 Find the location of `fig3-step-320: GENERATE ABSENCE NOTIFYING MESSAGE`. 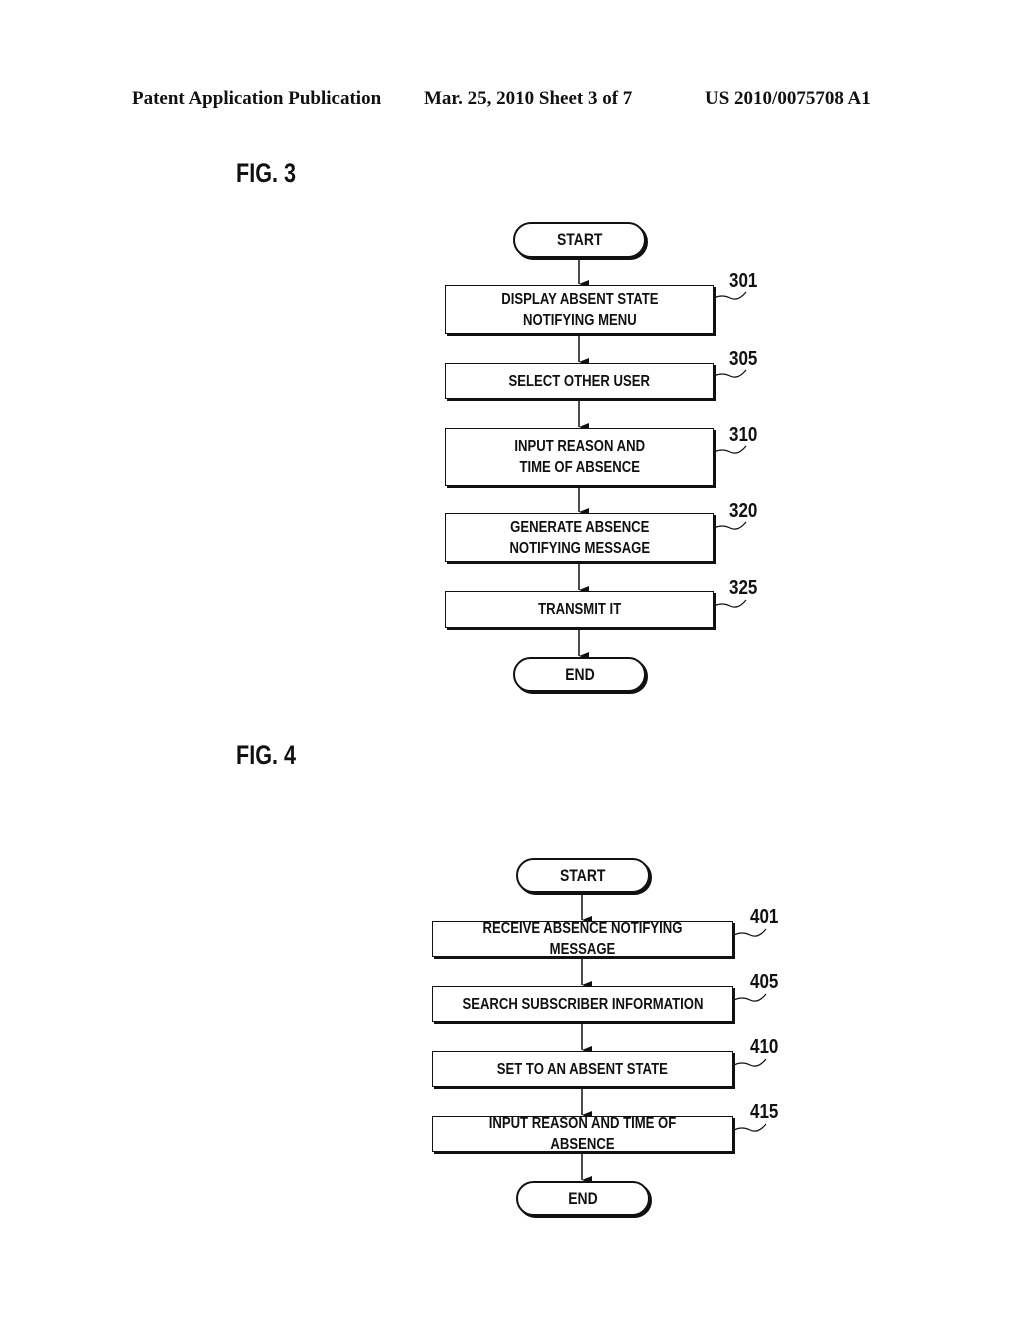

fig3-step-320: GENERATE ABSENCE NOTIFYING MESSAGE is located at coordinates (579, 537).